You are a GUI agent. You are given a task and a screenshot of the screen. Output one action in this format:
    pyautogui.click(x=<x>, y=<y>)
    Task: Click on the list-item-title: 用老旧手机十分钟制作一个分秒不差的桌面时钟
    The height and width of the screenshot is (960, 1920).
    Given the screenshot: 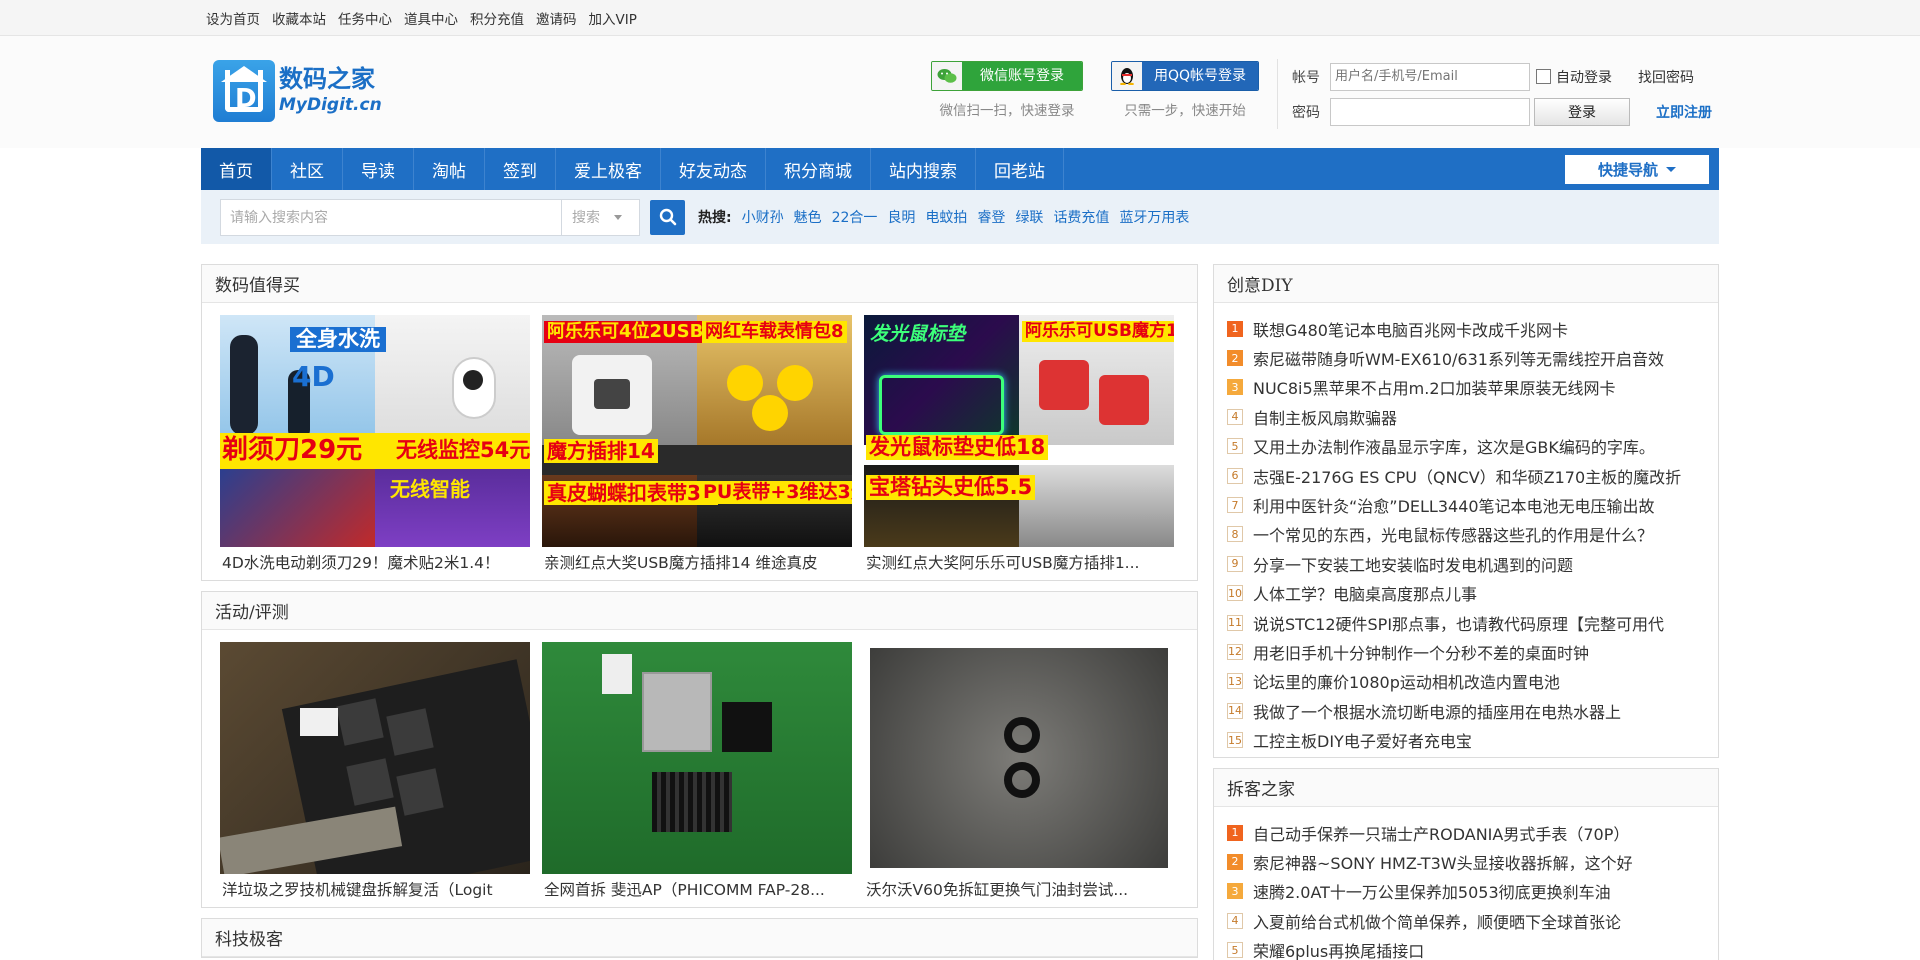 What is the action you would take?
    pyautogui.click(x=1421, y=652)
    